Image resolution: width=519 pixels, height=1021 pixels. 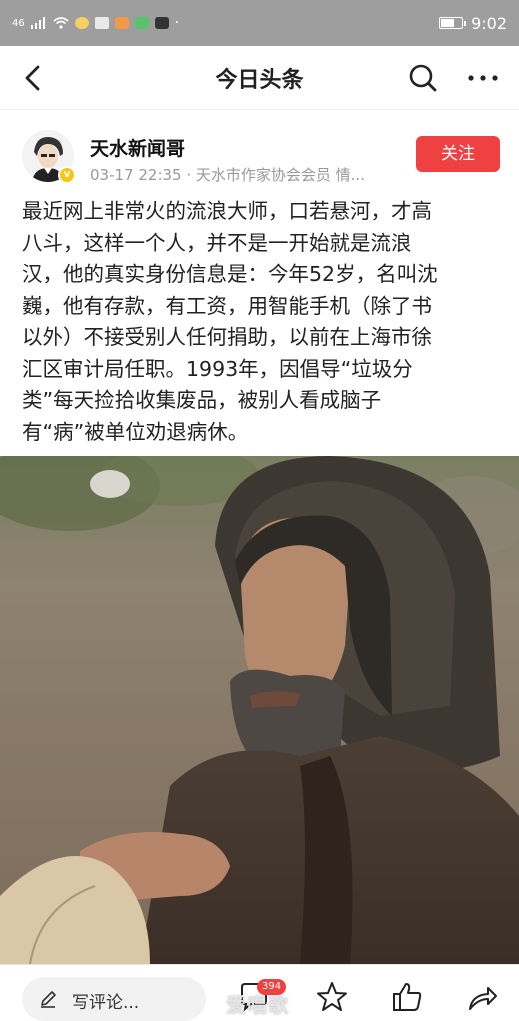 What do you see at coordinates (18, 23) in the screenshot?
I see `signal-indicator: 46` at bounding box center [18, 23].